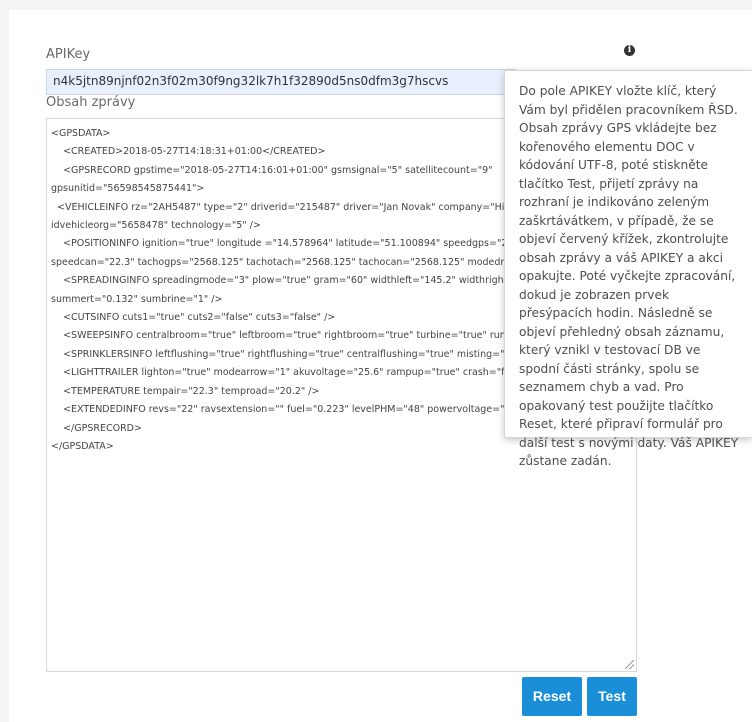  What do you see at coordinates (81, 133) in the screenshot?
I see `message-line: <GPSDATA>` at bounding box center [81, 133].